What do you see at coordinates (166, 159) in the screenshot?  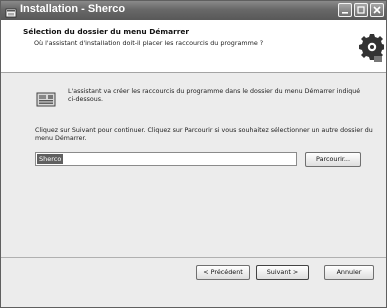 I see `start-menu-folder-input: Sherco` at bounding box center [166, 159].